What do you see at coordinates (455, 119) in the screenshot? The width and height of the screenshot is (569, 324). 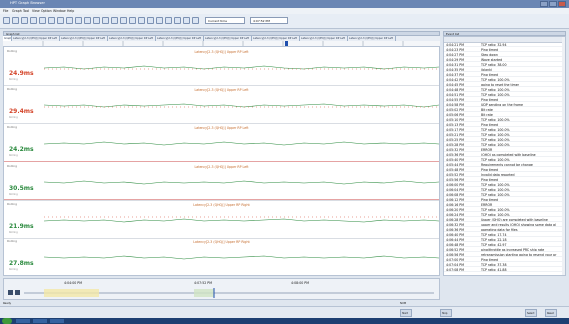 I see `event-time: 4:05:10 PM` at bounding box center [455, 119].